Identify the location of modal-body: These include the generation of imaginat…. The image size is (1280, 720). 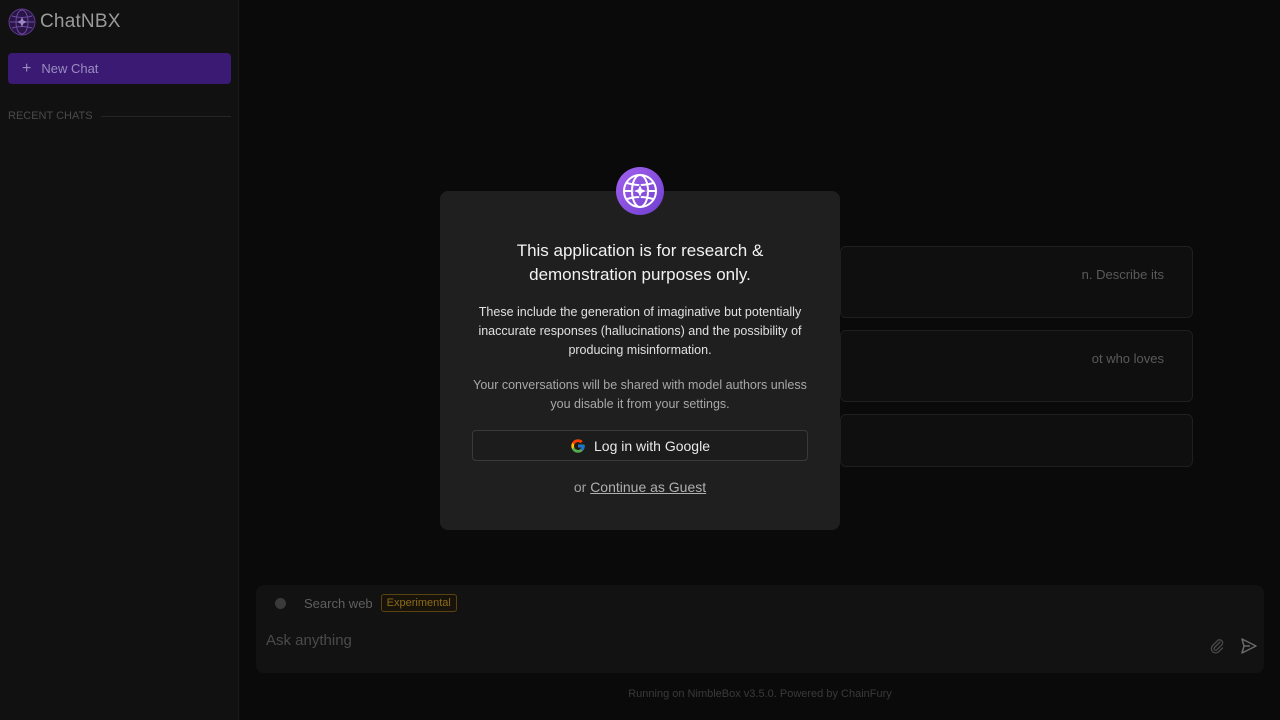
(640, 331).